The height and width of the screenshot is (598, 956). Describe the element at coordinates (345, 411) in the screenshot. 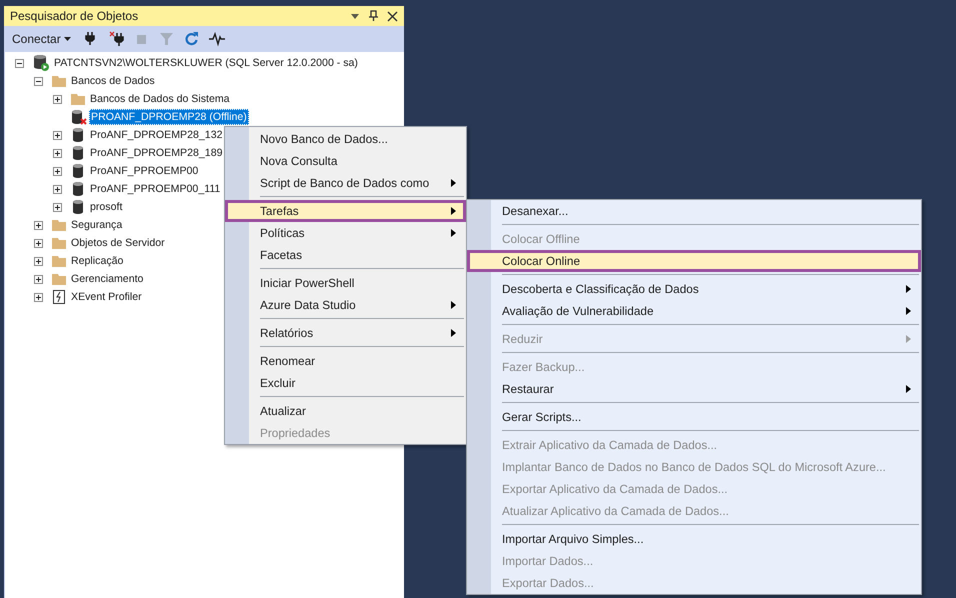

I see `menu-item: Atualizar` at that location.